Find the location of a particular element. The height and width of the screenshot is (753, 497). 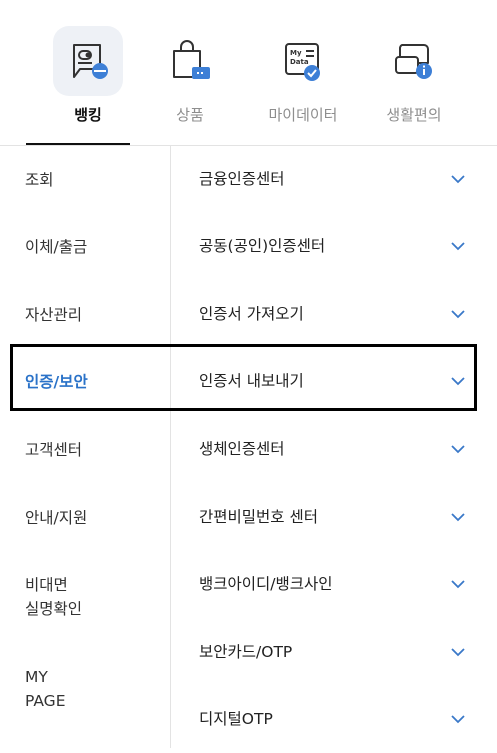

chat-info-icon is located at coordinates (414, 61).